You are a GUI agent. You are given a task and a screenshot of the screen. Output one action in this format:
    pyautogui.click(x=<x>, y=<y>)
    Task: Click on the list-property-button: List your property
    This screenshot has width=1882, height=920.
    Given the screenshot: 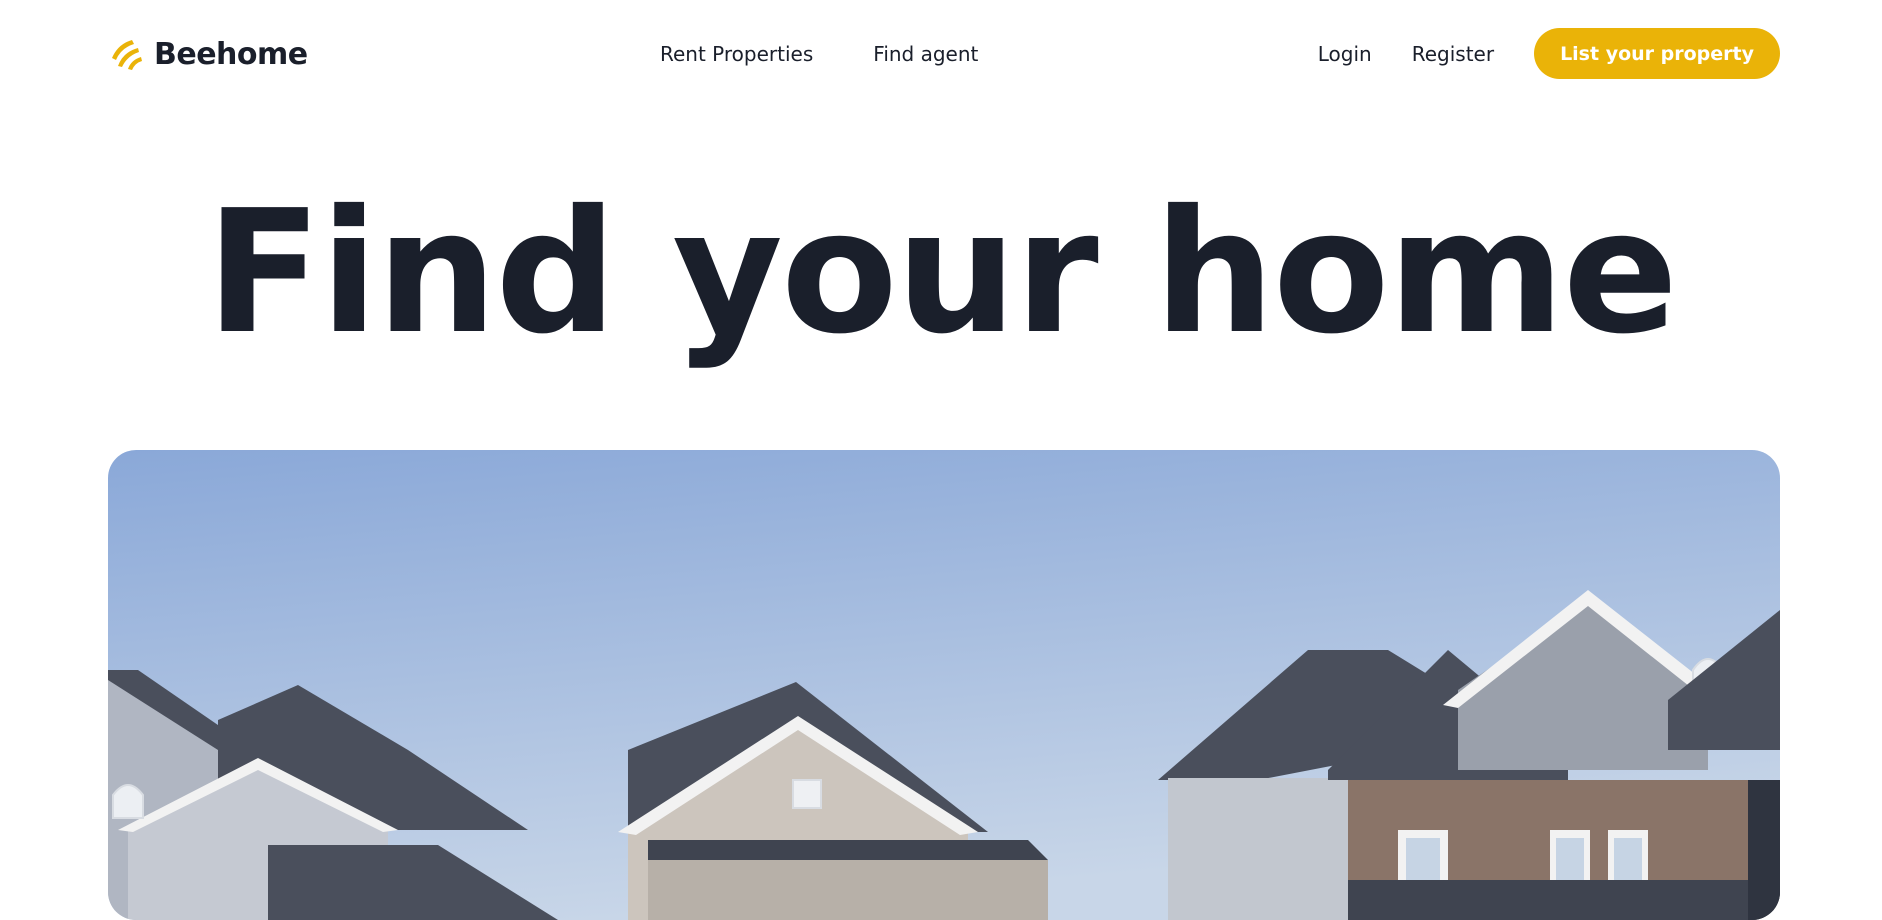 What is the action you would take?
    pyautogui.click(x=1657, y=53)
    